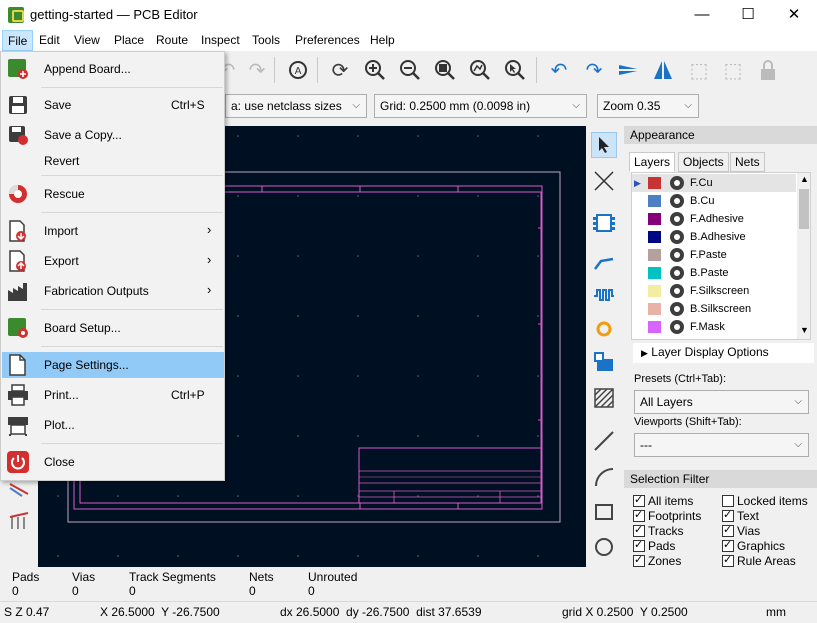 The width and height of the screenshot is (817, 623). Describe the element at coordinates (375, 70) in the screenshot. I see `zoom-in-icon` at that location.